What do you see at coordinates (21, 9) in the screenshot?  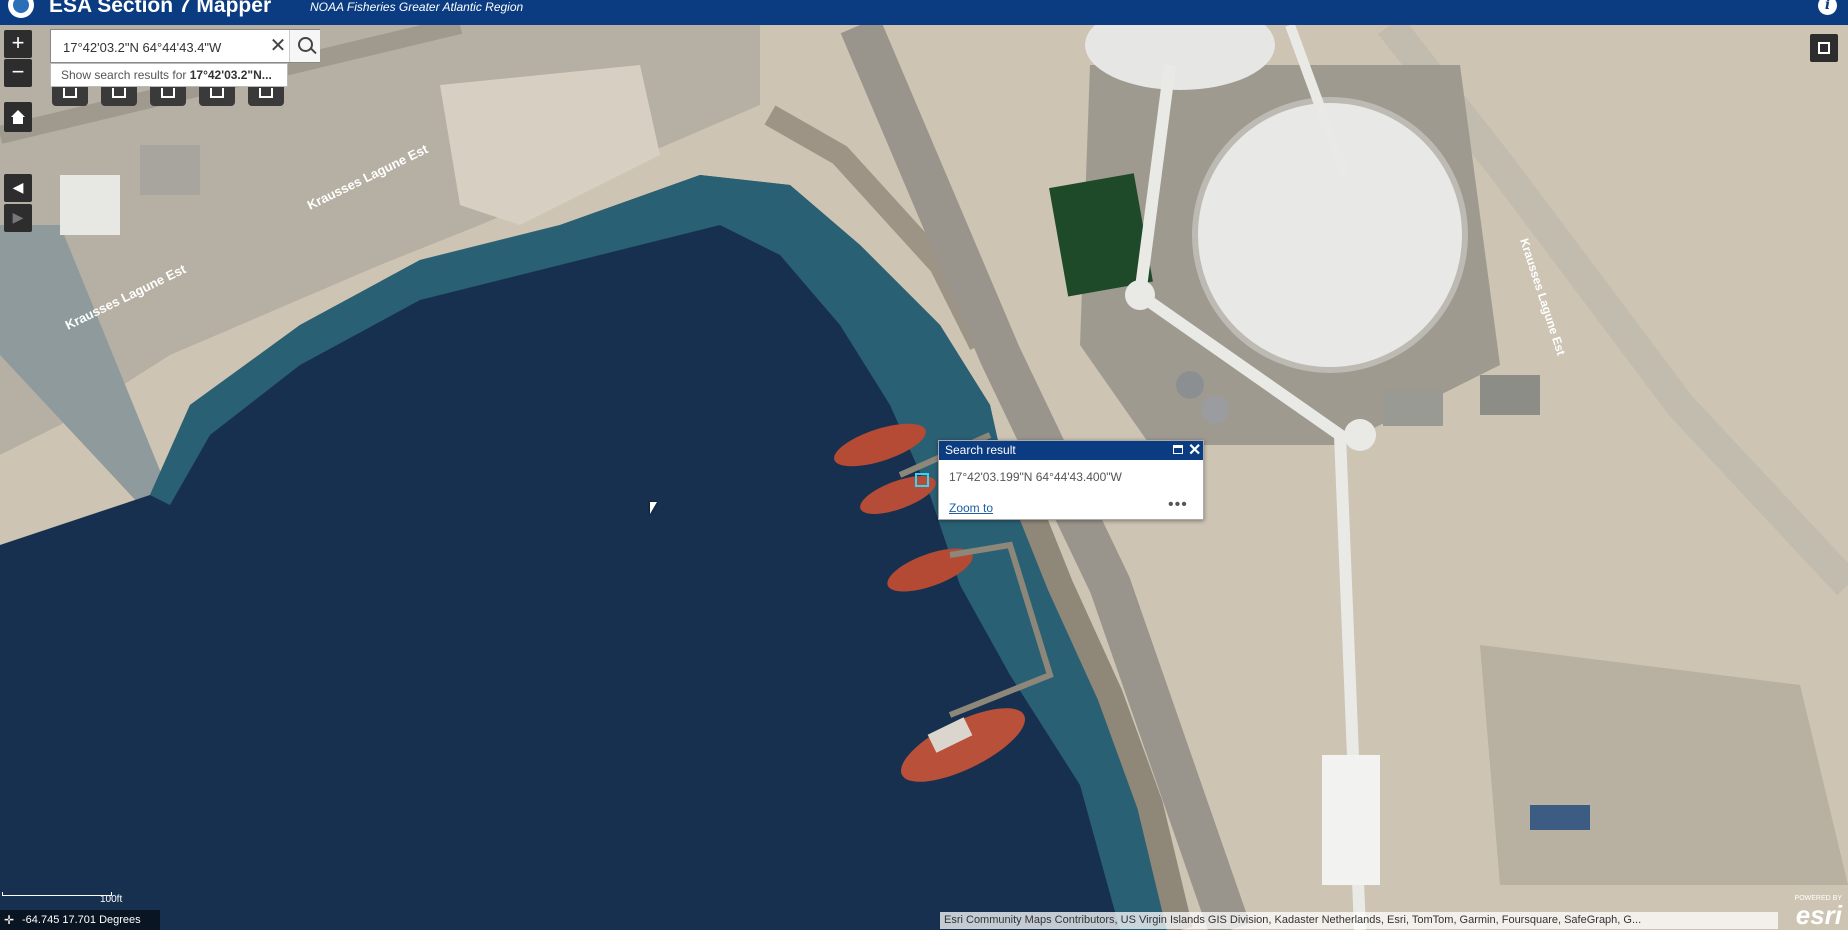 I see `noaa-logo` at bounding box center [21, 9].